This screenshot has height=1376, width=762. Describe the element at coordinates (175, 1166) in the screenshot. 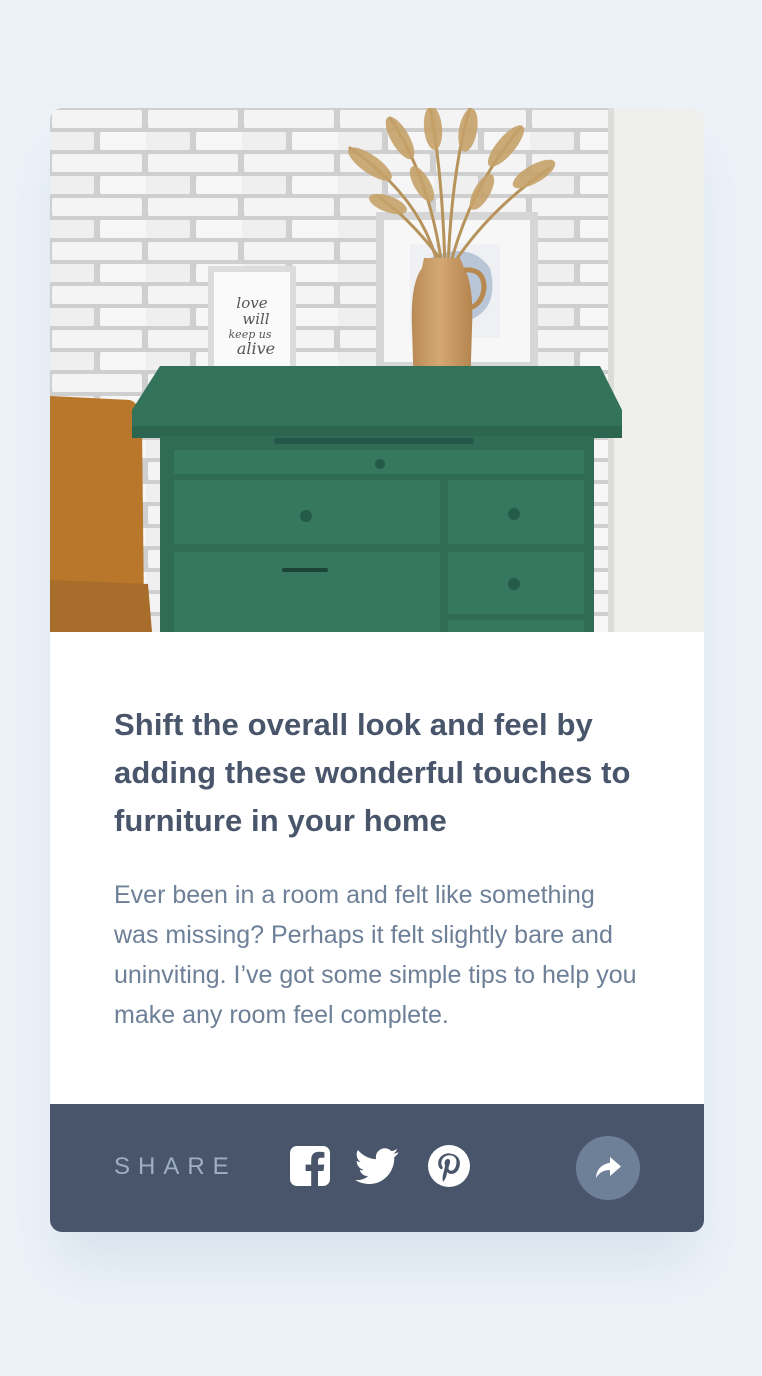

I see `share-label: SHARE` at that location.